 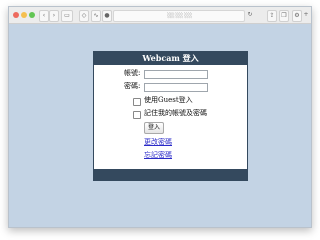 What do you see at coordinates (170, 58) in the screenshot?
I see `panel-title: Webcam 登入` at bounding box center [170, 58].